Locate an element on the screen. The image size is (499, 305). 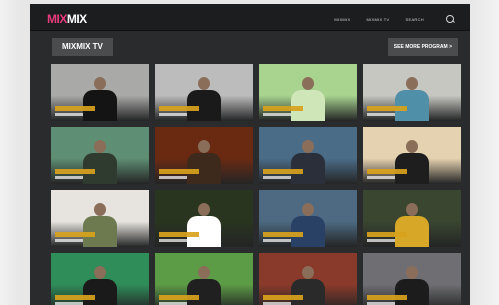
logo-part-2: MIX is located at coordinates (76, 19).